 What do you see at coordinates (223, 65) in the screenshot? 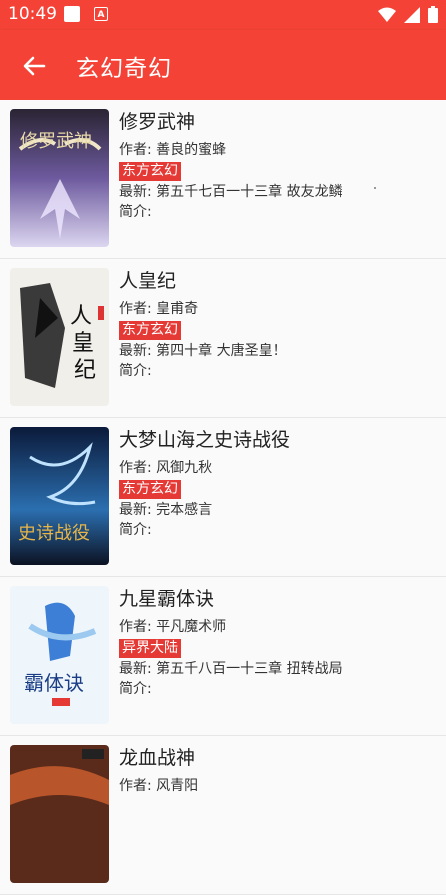
I see `app-bar: 玄幻奇幻` at bounding box center [223, 65].